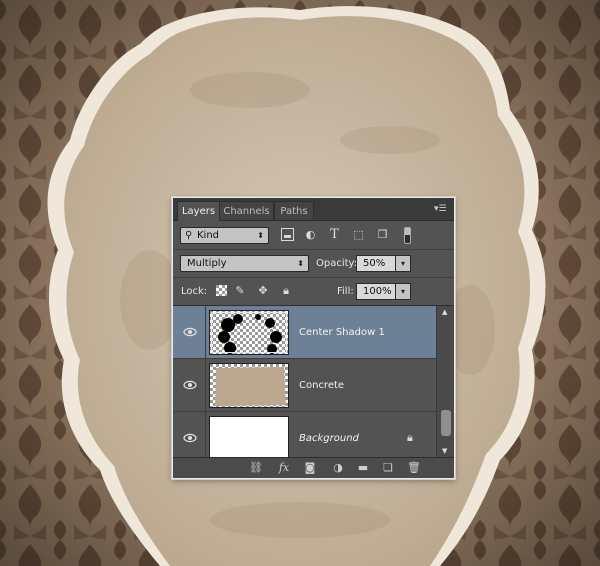 The width and height of the screenshot is (600, 566). What do you see at coordinates (208, 235) in the screenshot?
I see `filter-kind-label: Kind` at bounding box center [208, 235].